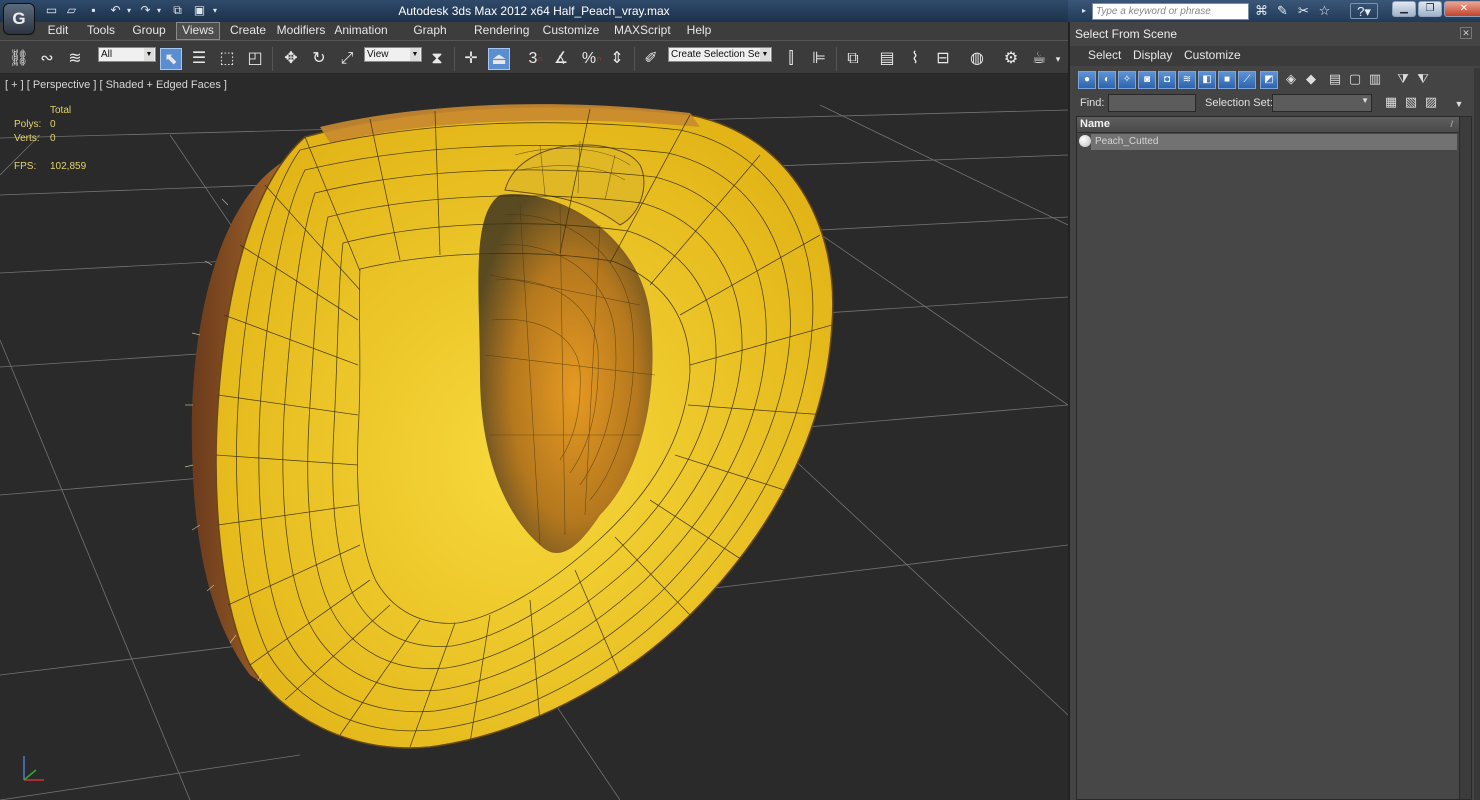  I want to click on add-to-selection-set-icon: ▧, so click(1411, 103).